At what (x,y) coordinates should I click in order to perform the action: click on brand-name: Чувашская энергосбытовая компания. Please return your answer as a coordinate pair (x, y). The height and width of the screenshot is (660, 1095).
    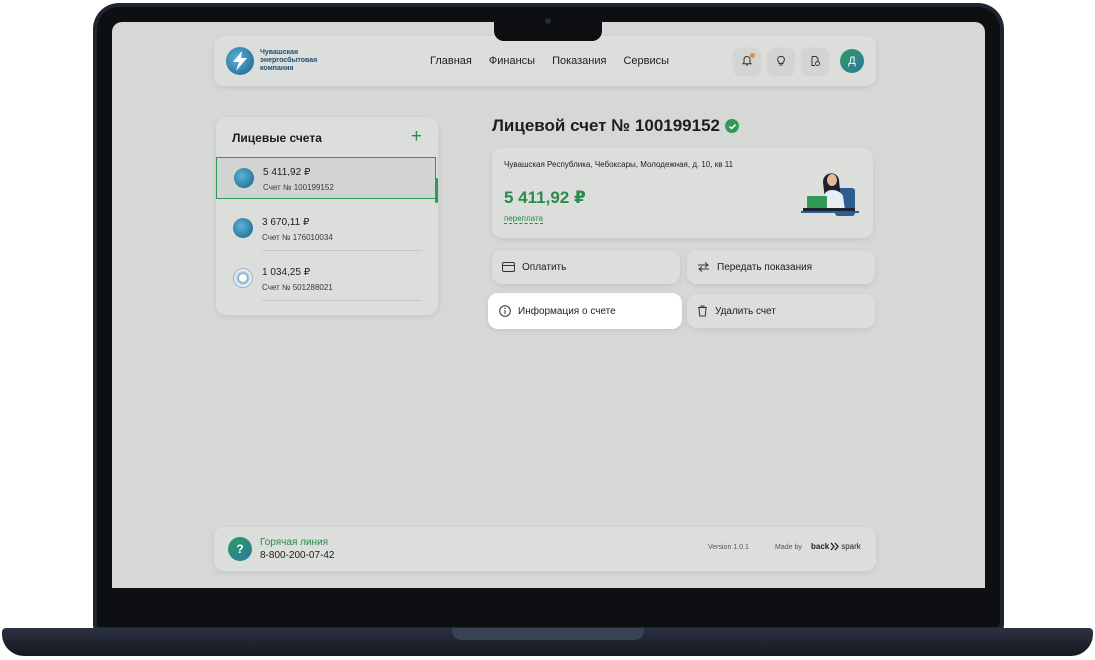
    Looking at the image, I should click on (289, 60).